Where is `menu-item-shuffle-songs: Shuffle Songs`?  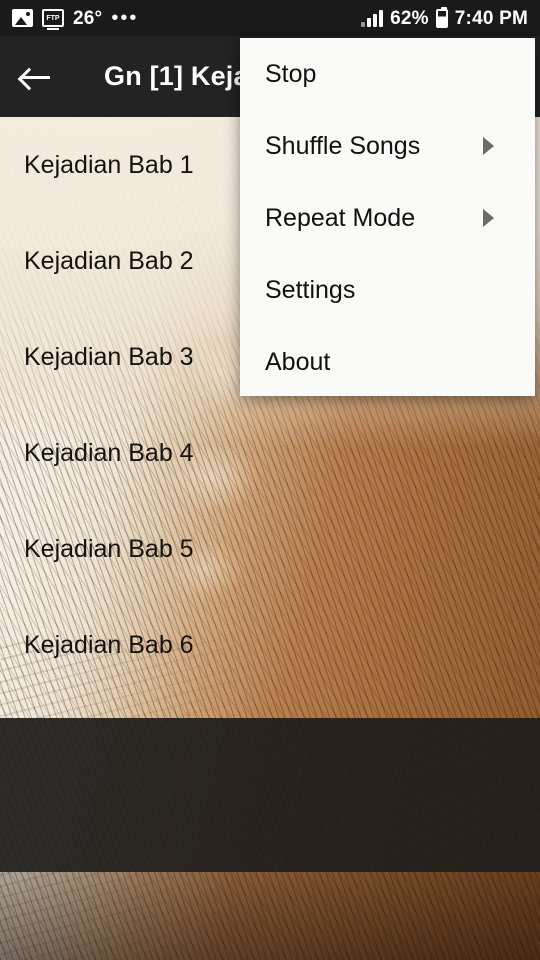
menu-item-shuffle-songs: Shuffle Songs is located at coordinates (387, 146).